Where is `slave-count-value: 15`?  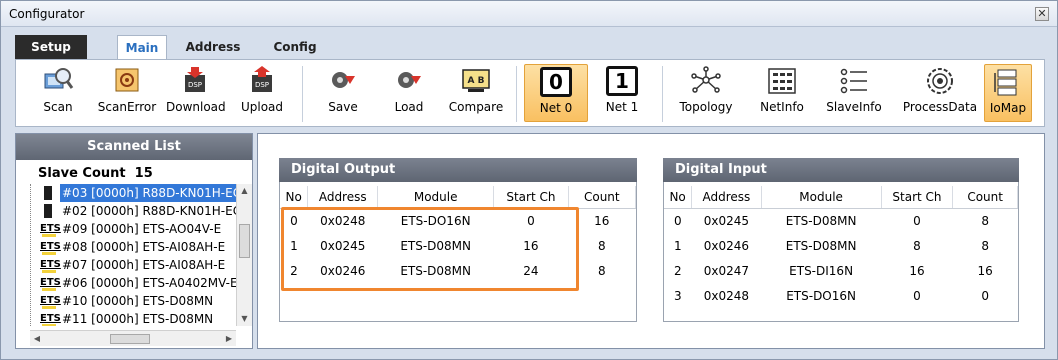 slave-count-value: 15 is located at coordinates (143, 173).